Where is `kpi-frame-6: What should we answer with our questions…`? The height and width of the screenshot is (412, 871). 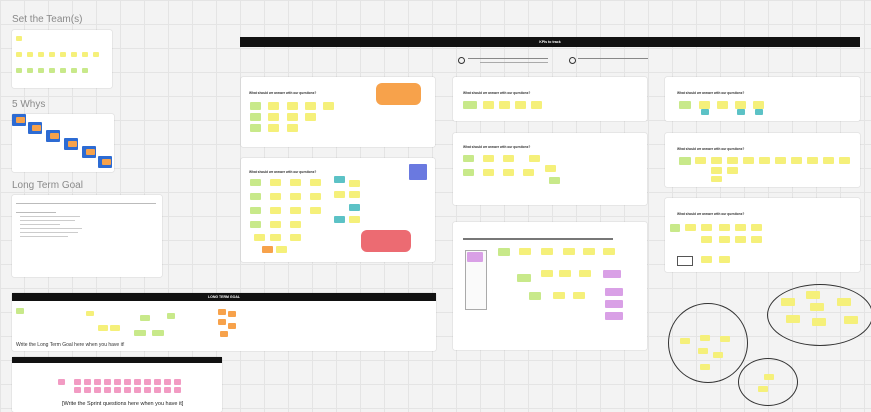 kpi-frame-6: What should we answer with our questions… is located at coordinates (762, 99).